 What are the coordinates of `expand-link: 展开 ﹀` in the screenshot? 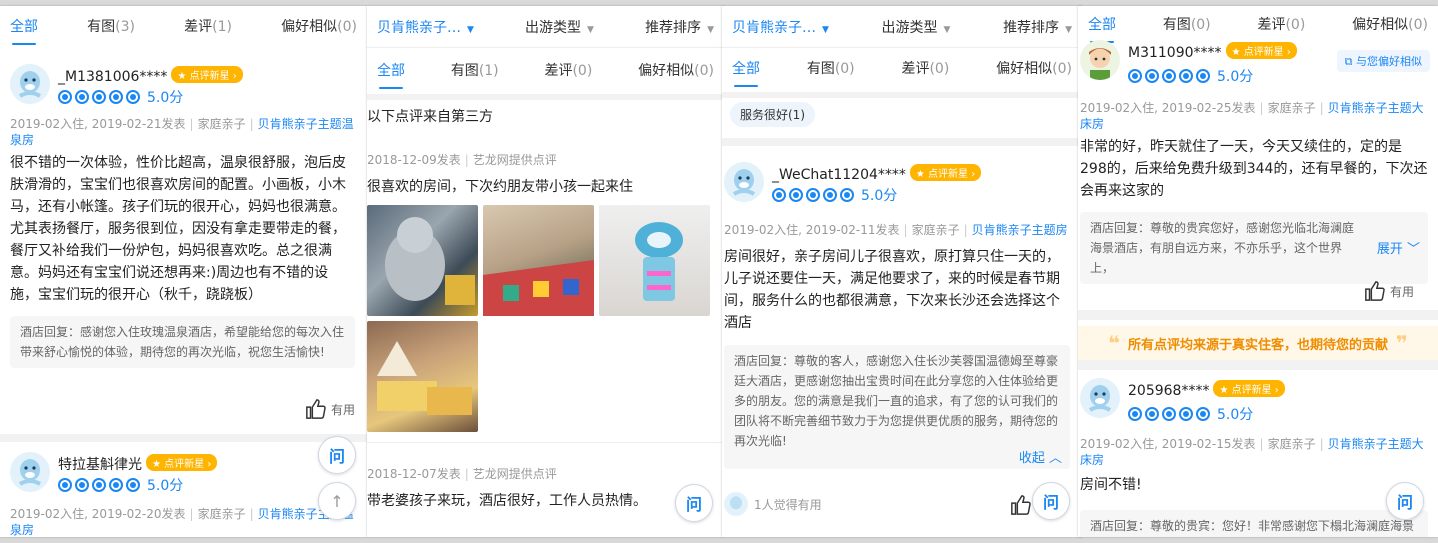 It's located at (1398, 247).